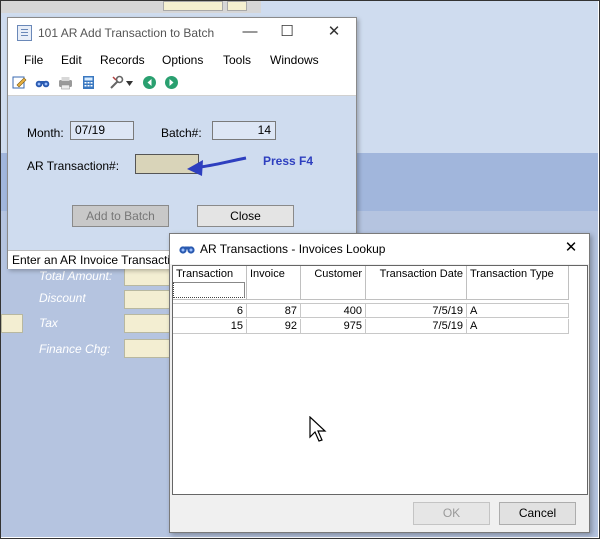 The image size is (600, 539). Describe the element at coordinates (33, 60) in the screenshot. I see `menu-file: File` at that location.